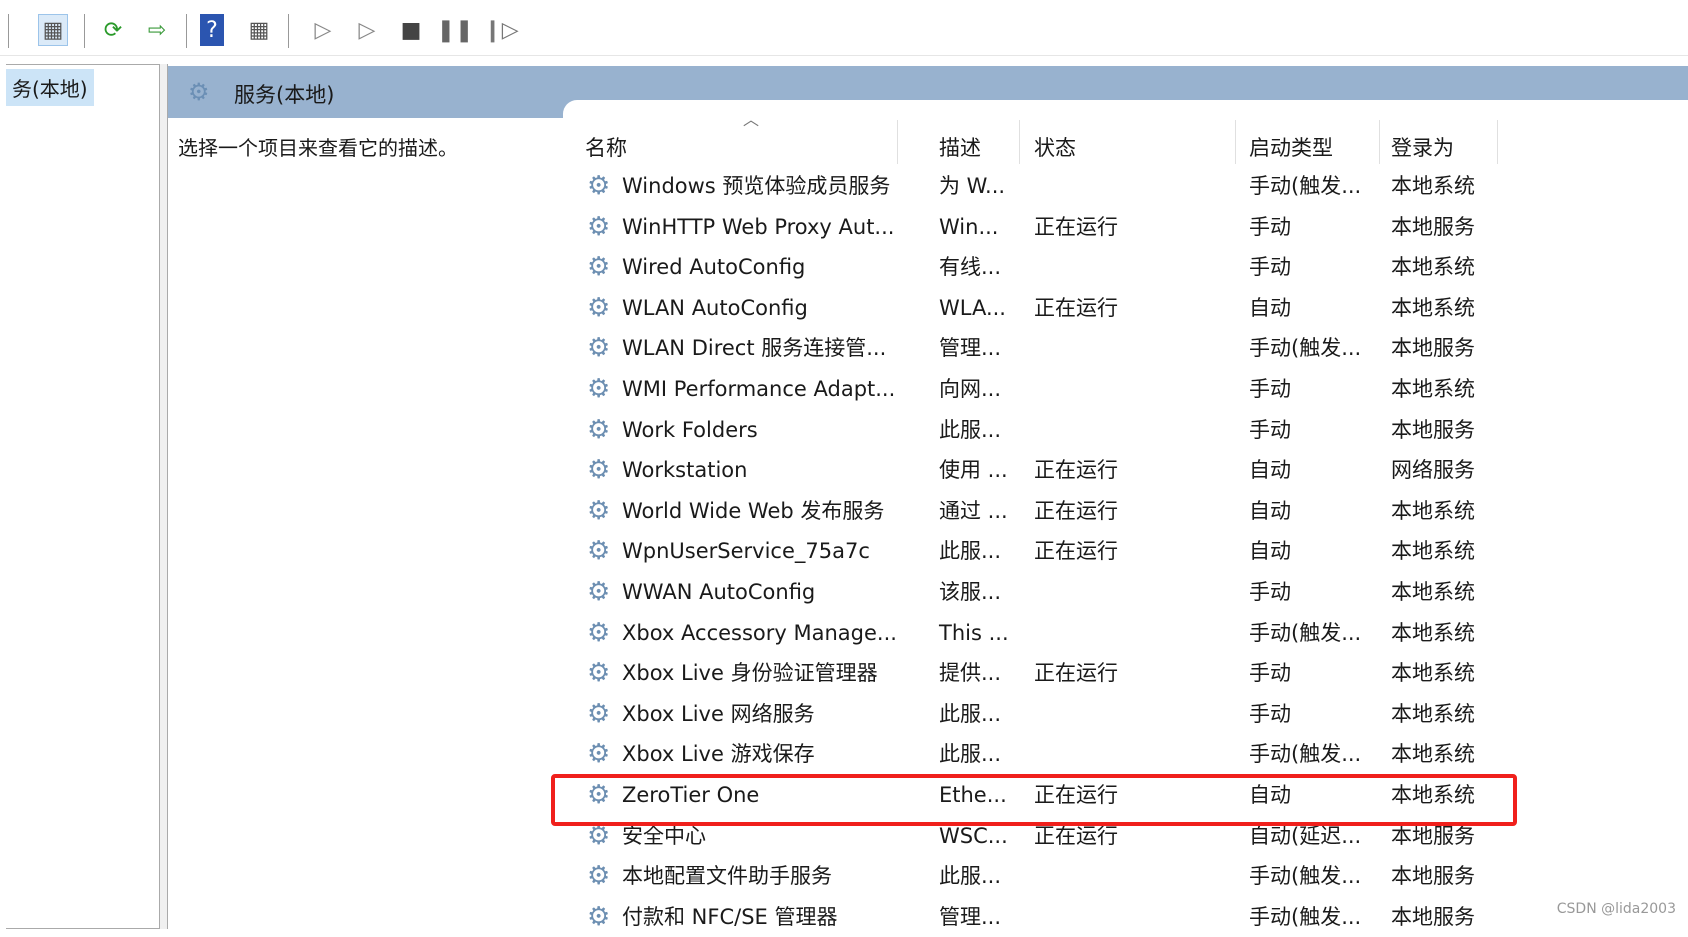  What do you see at coordinates (714, 267) in the screenshot?
I see `service-name: Wired AutoConfig` at bounding box center [714, 267].